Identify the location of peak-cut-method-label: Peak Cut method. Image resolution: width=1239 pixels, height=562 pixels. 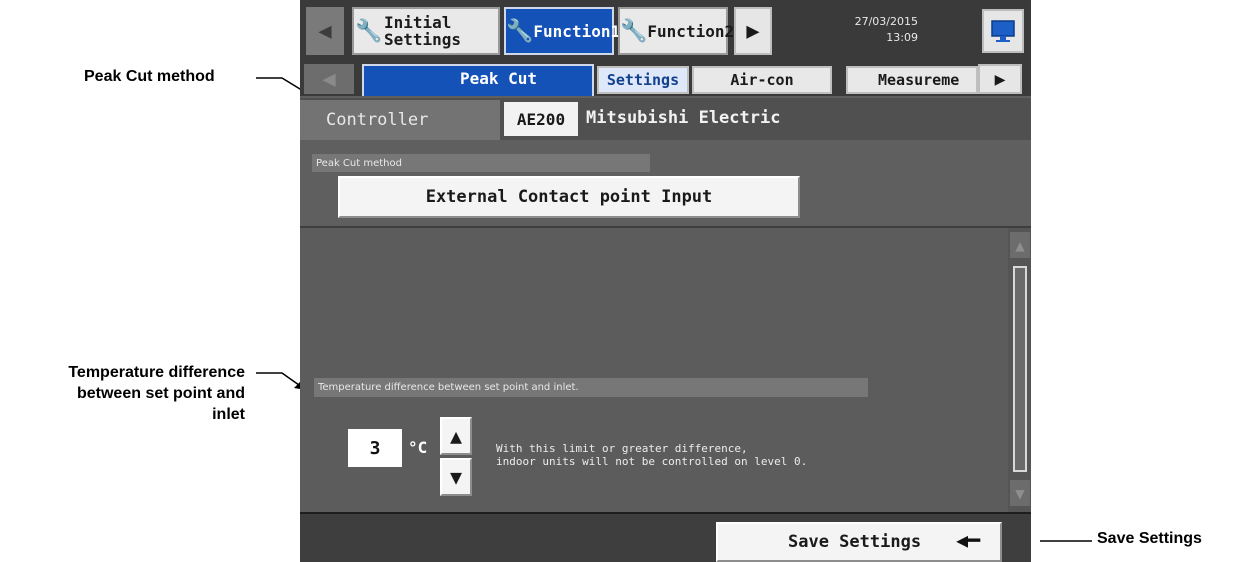
(481, 163).